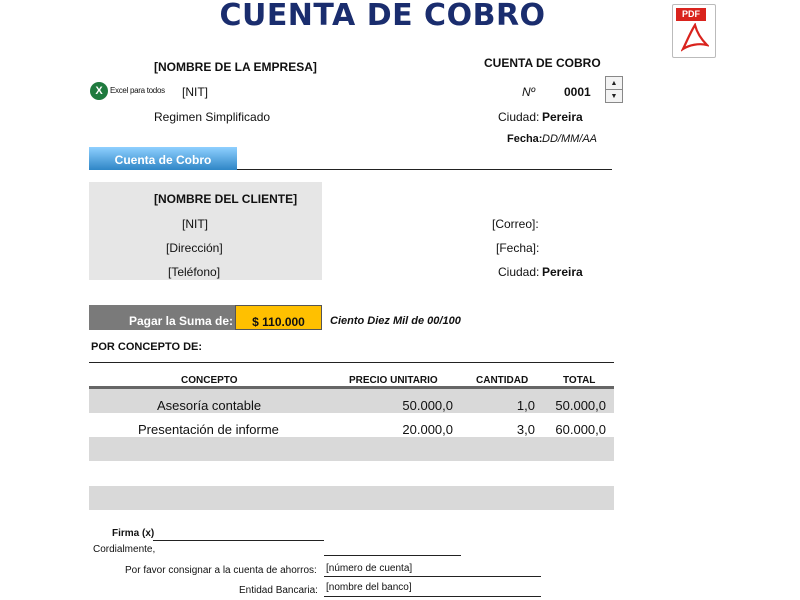 This screenshot has width=800, height=600. What do you see at coordinates (580, 429) in the screenshot?
I see `row2-total: 60.000,0` at bounding box center [580, 429].